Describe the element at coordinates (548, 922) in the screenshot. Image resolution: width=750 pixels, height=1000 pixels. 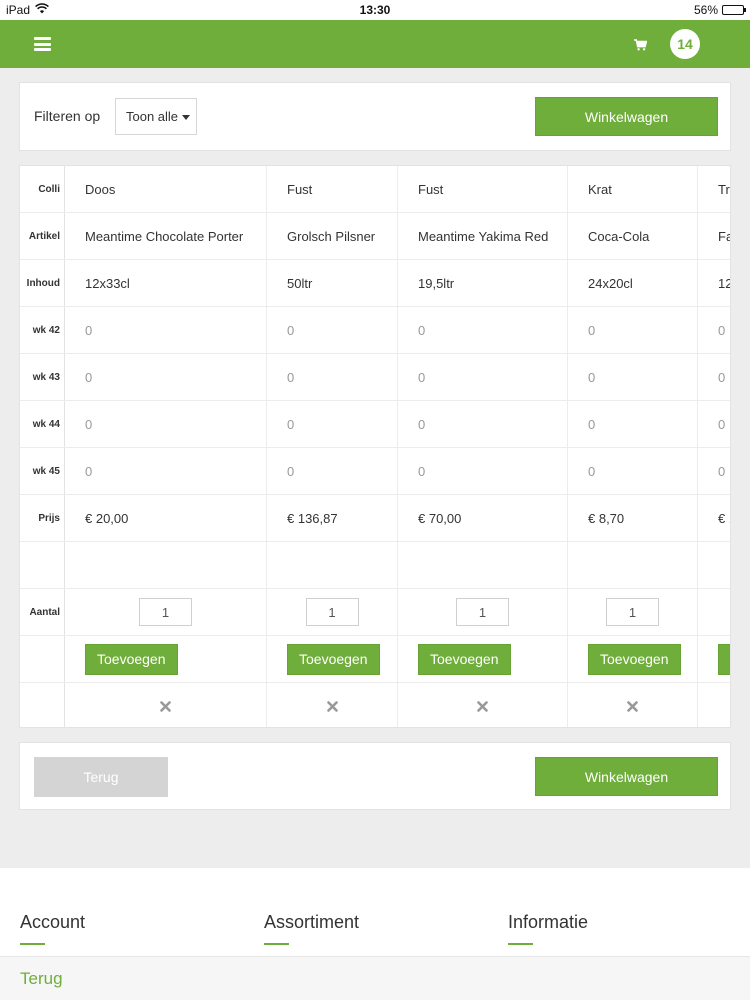
I see `footer-heading-informatie: Informatie` at that location.